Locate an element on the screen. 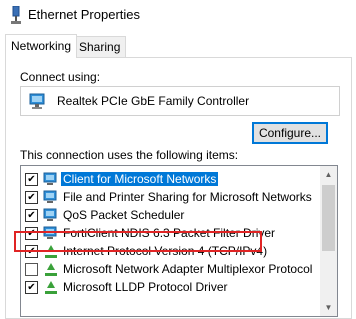 The width and height of the screenshot is (356, 319). printer-sharing-icon is located at coordinates (50, 196).